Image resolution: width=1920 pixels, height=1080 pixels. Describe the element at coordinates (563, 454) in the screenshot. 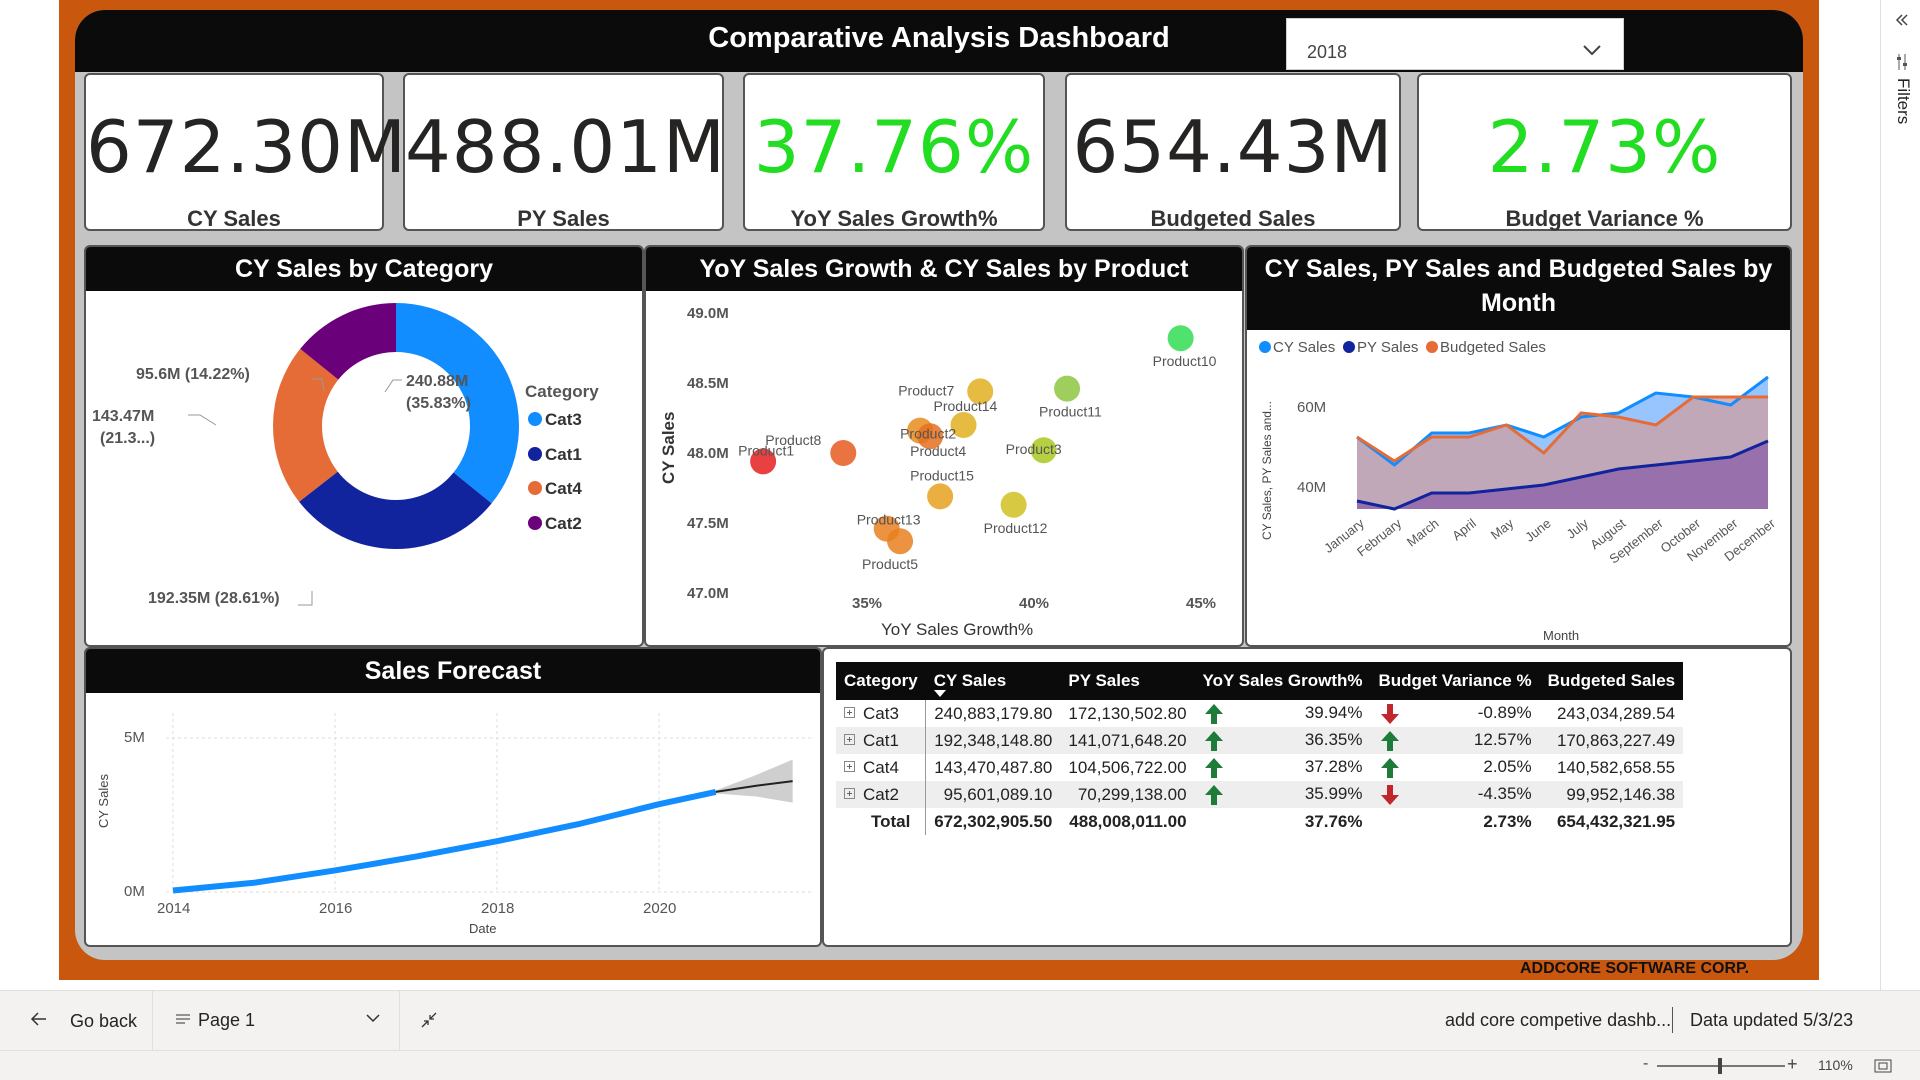

I see `legend-item: Cat1` at that location.